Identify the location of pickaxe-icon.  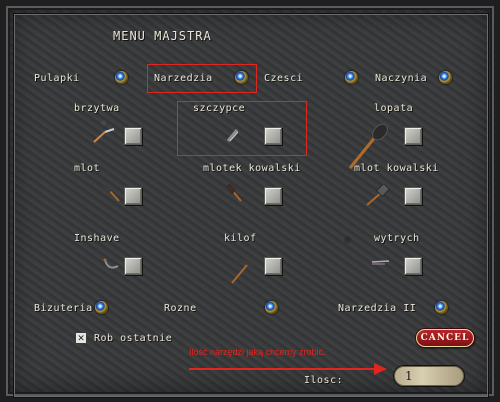
(243, 271).